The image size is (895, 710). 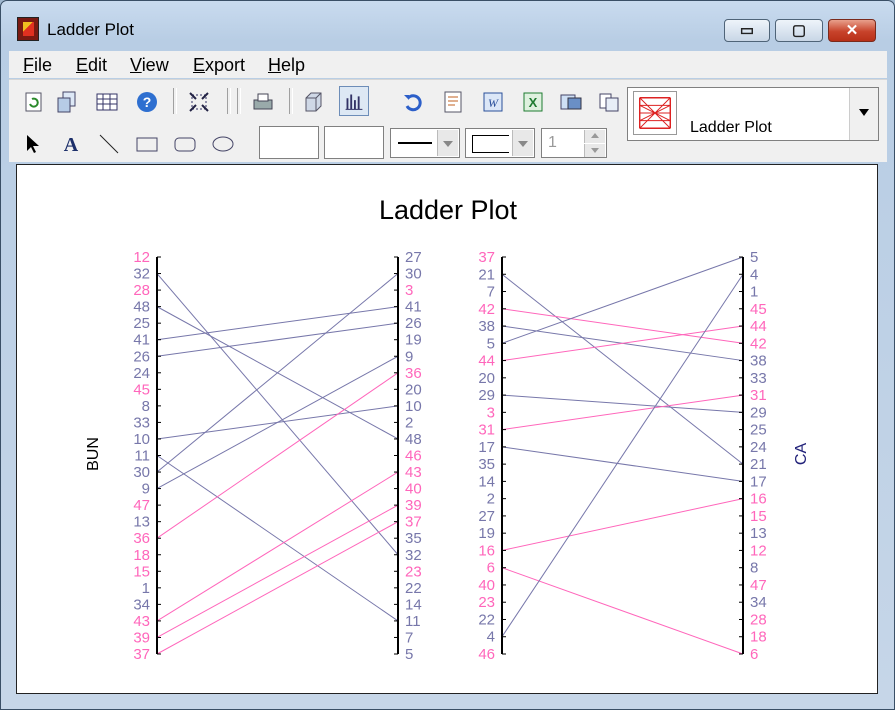 What do you see at coordinates (758, 447) in the screenshot?
I see `ca-right-tick-label: 24` at bounding box center [758, 447].